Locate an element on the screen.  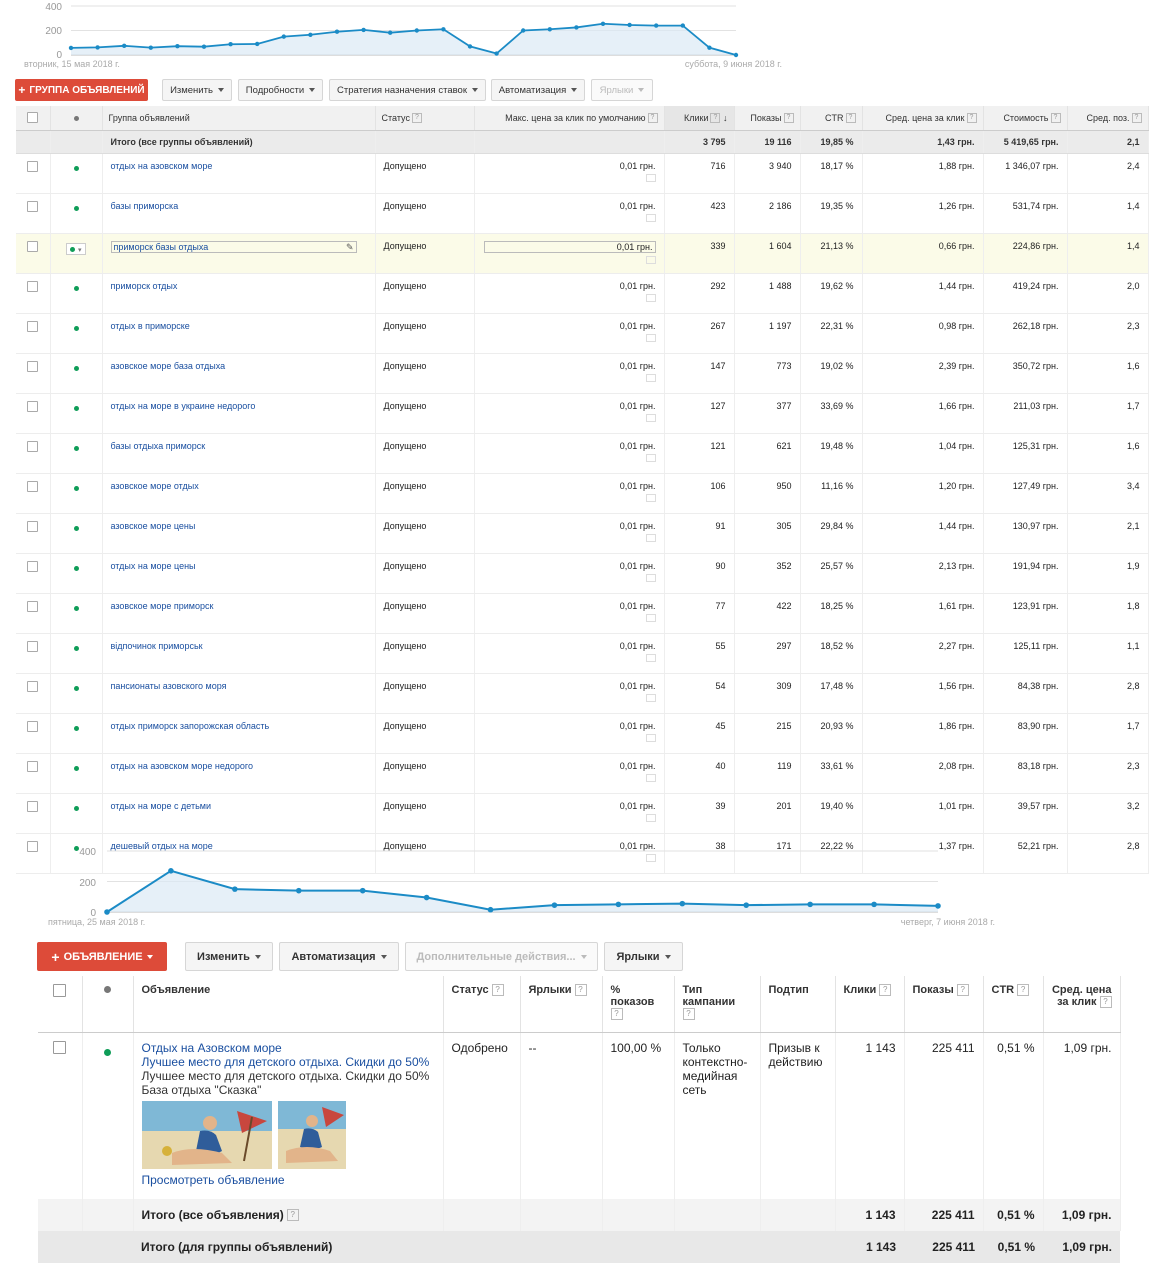
status-dropdown: ▾ is located at coordinates (76, 249).